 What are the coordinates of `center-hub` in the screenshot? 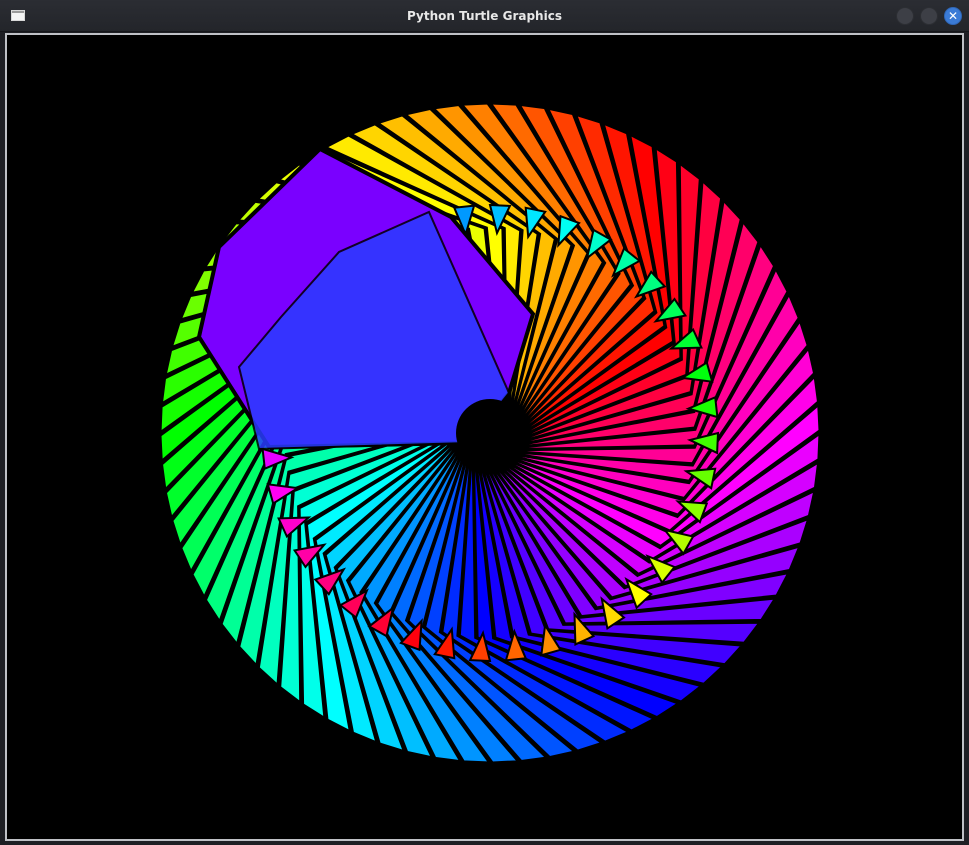 It's located at (490, 433).